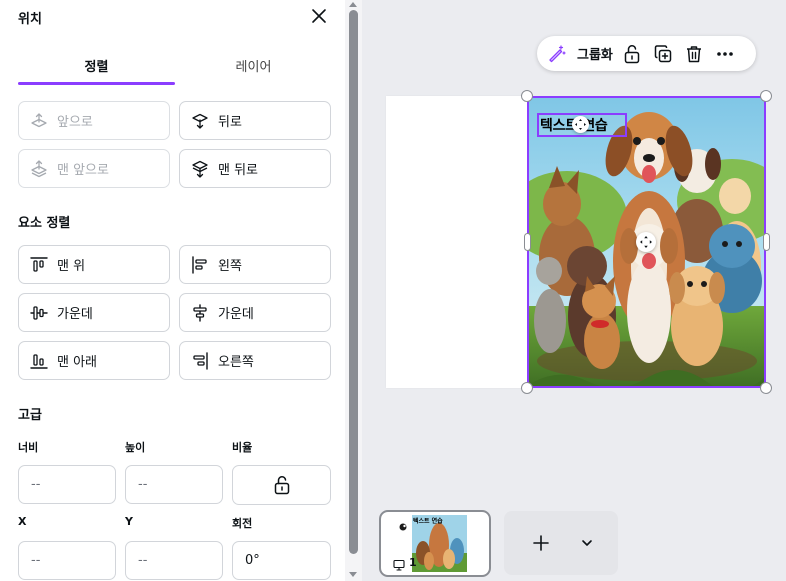 The image size is (786, 581). Describe the element at coordinates (30, 415) in the screenshot. I see `advanced-heading: 고급` at that location.